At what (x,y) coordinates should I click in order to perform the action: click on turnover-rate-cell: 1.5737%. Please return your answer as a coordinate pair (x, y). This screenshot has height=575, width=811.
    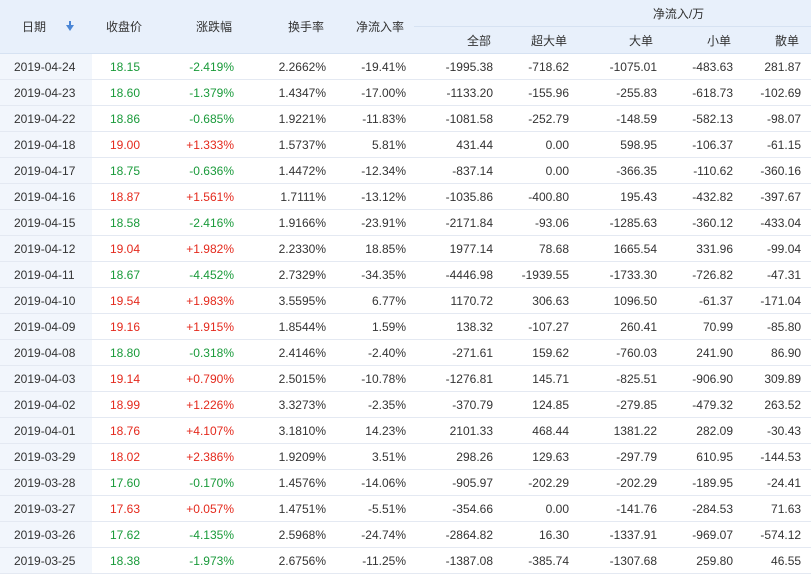
    Looking at the image, I should click on (292, 144).